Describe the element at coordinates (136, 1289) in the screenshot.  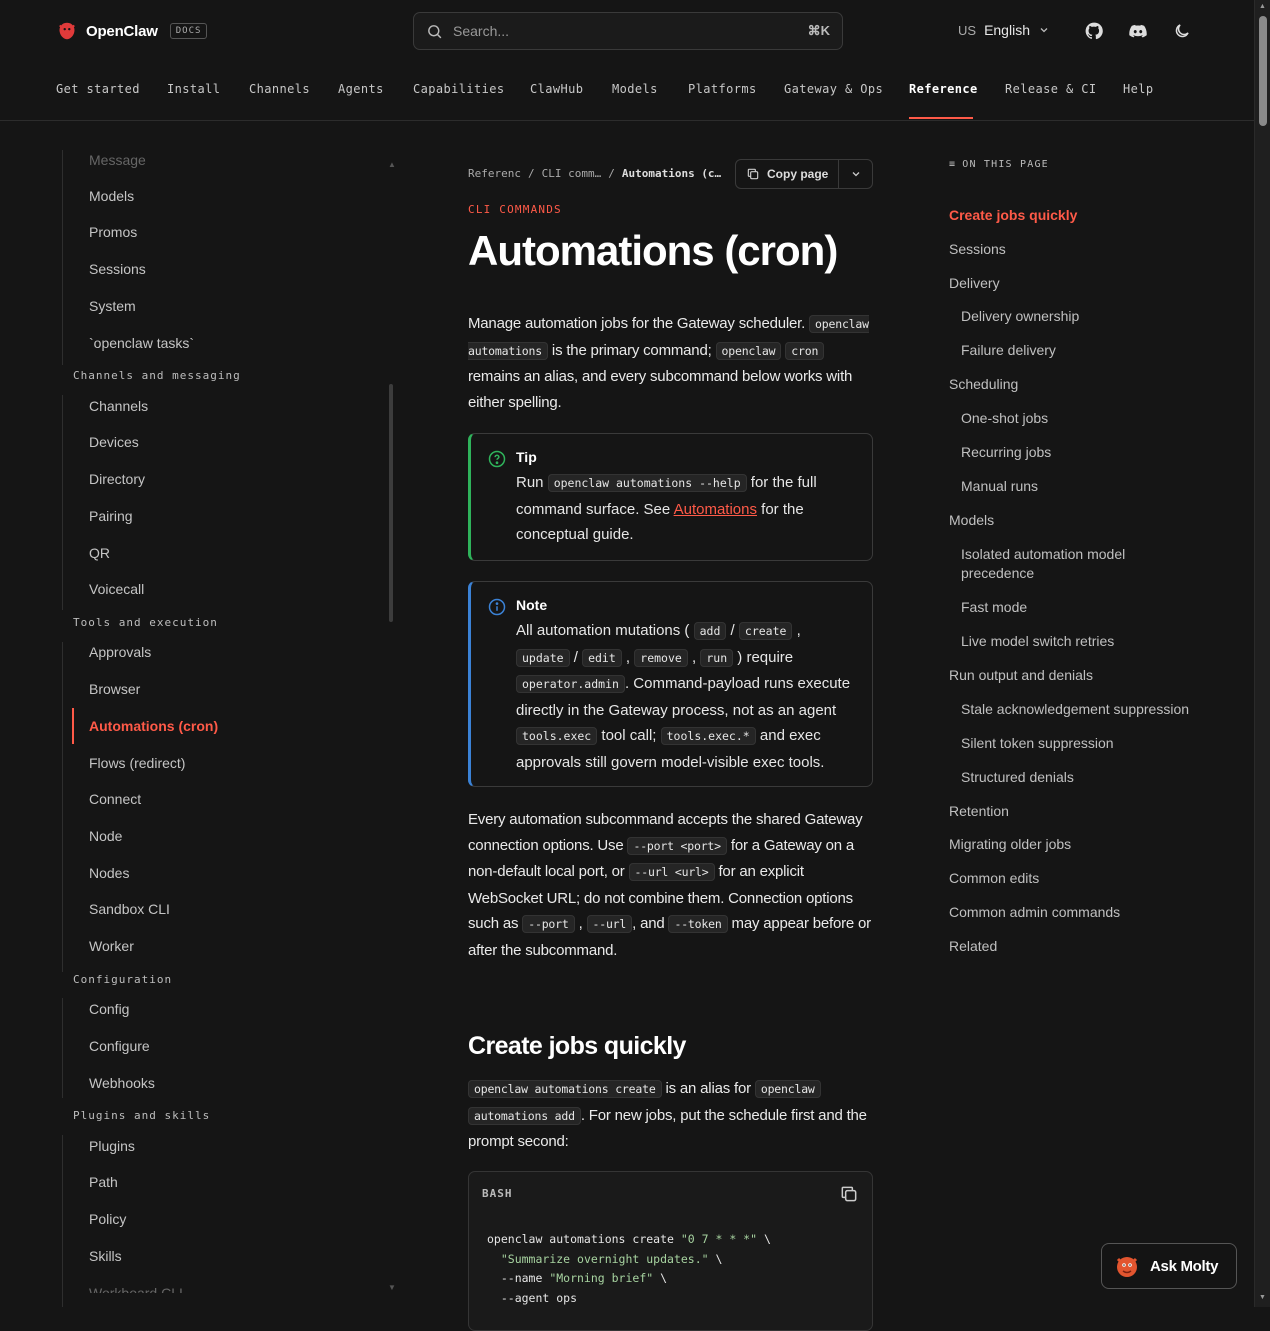
I see `sidebar-item-workboard: Workboard CLI` at that location.